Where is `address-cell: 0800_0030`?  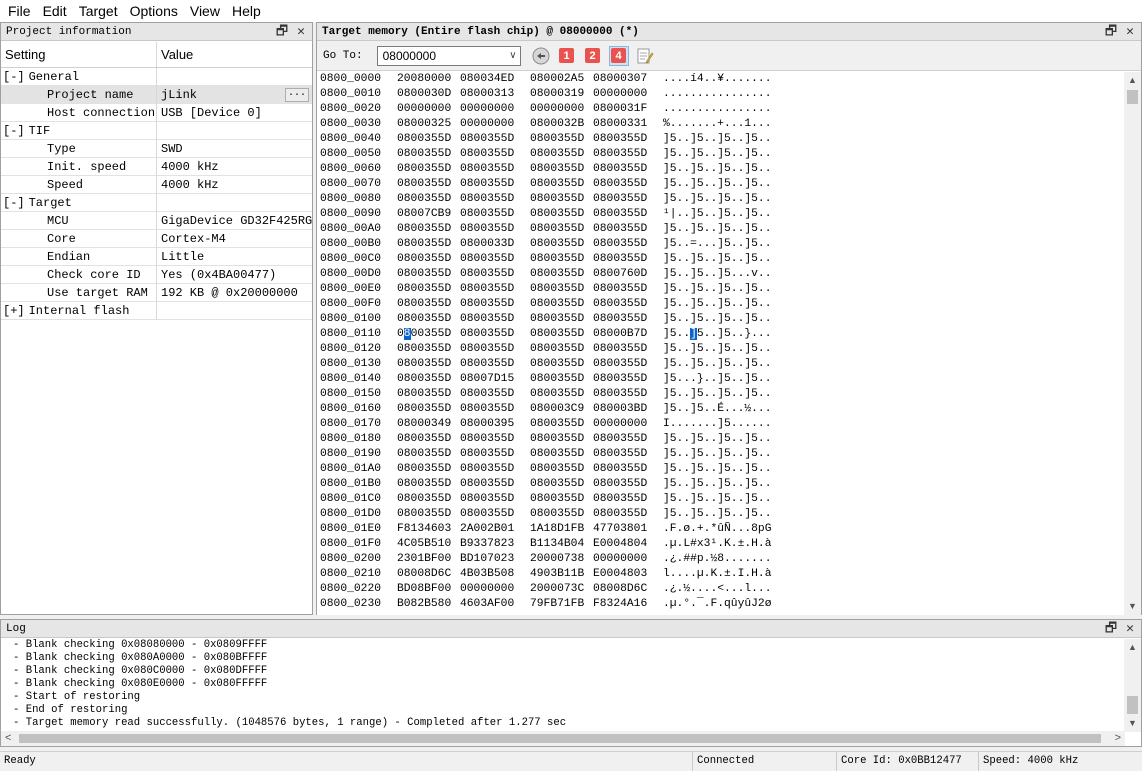
address-cell: 0800_0030 is located at coordinates (350, 124).